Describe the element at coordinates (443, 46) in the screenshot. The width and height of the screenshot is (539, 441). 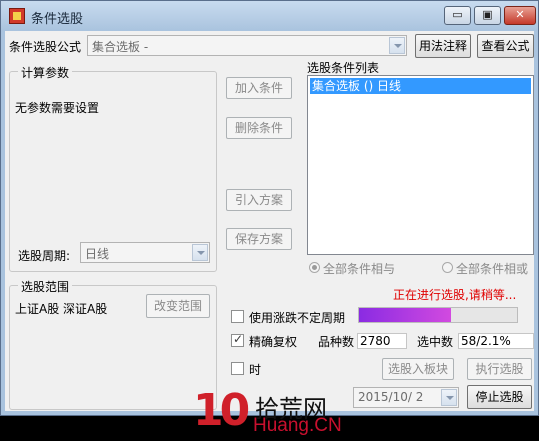
I see `usage-notes-button: 用法注释` at that location.